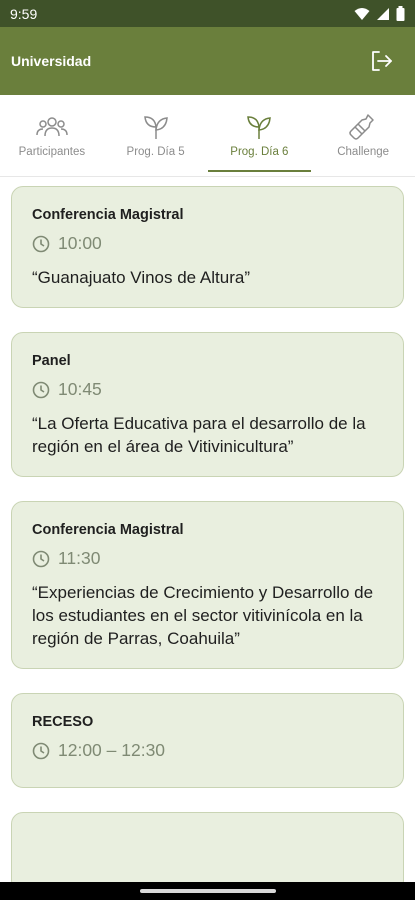  What do you see at coordinates (383, 13) in the screenshot?
I see `signal-icon` at bounding box center [383, 13].